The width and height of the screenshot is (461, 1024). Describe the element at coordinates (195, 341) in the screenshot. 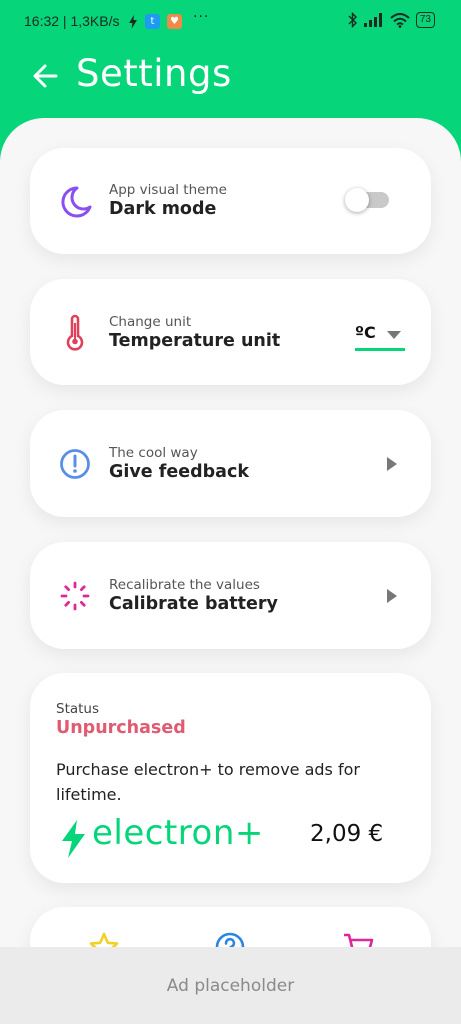

I see `temperature-label: Temperature unit` at that location.